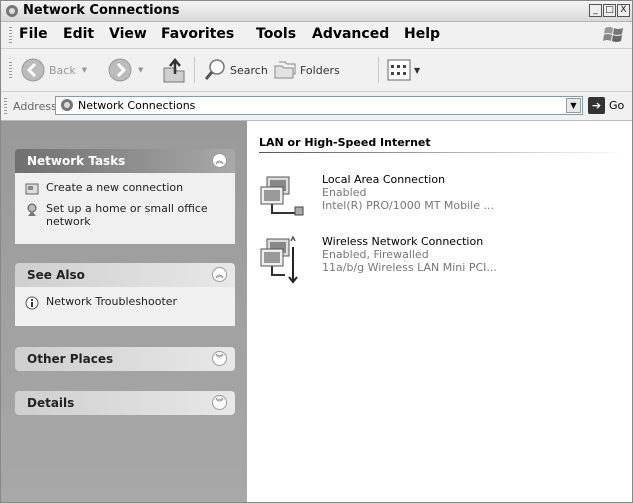 Image resolution: width=633 pixels, height=503 pixels. I want to click on maximize-button: □, so click(609, 10).